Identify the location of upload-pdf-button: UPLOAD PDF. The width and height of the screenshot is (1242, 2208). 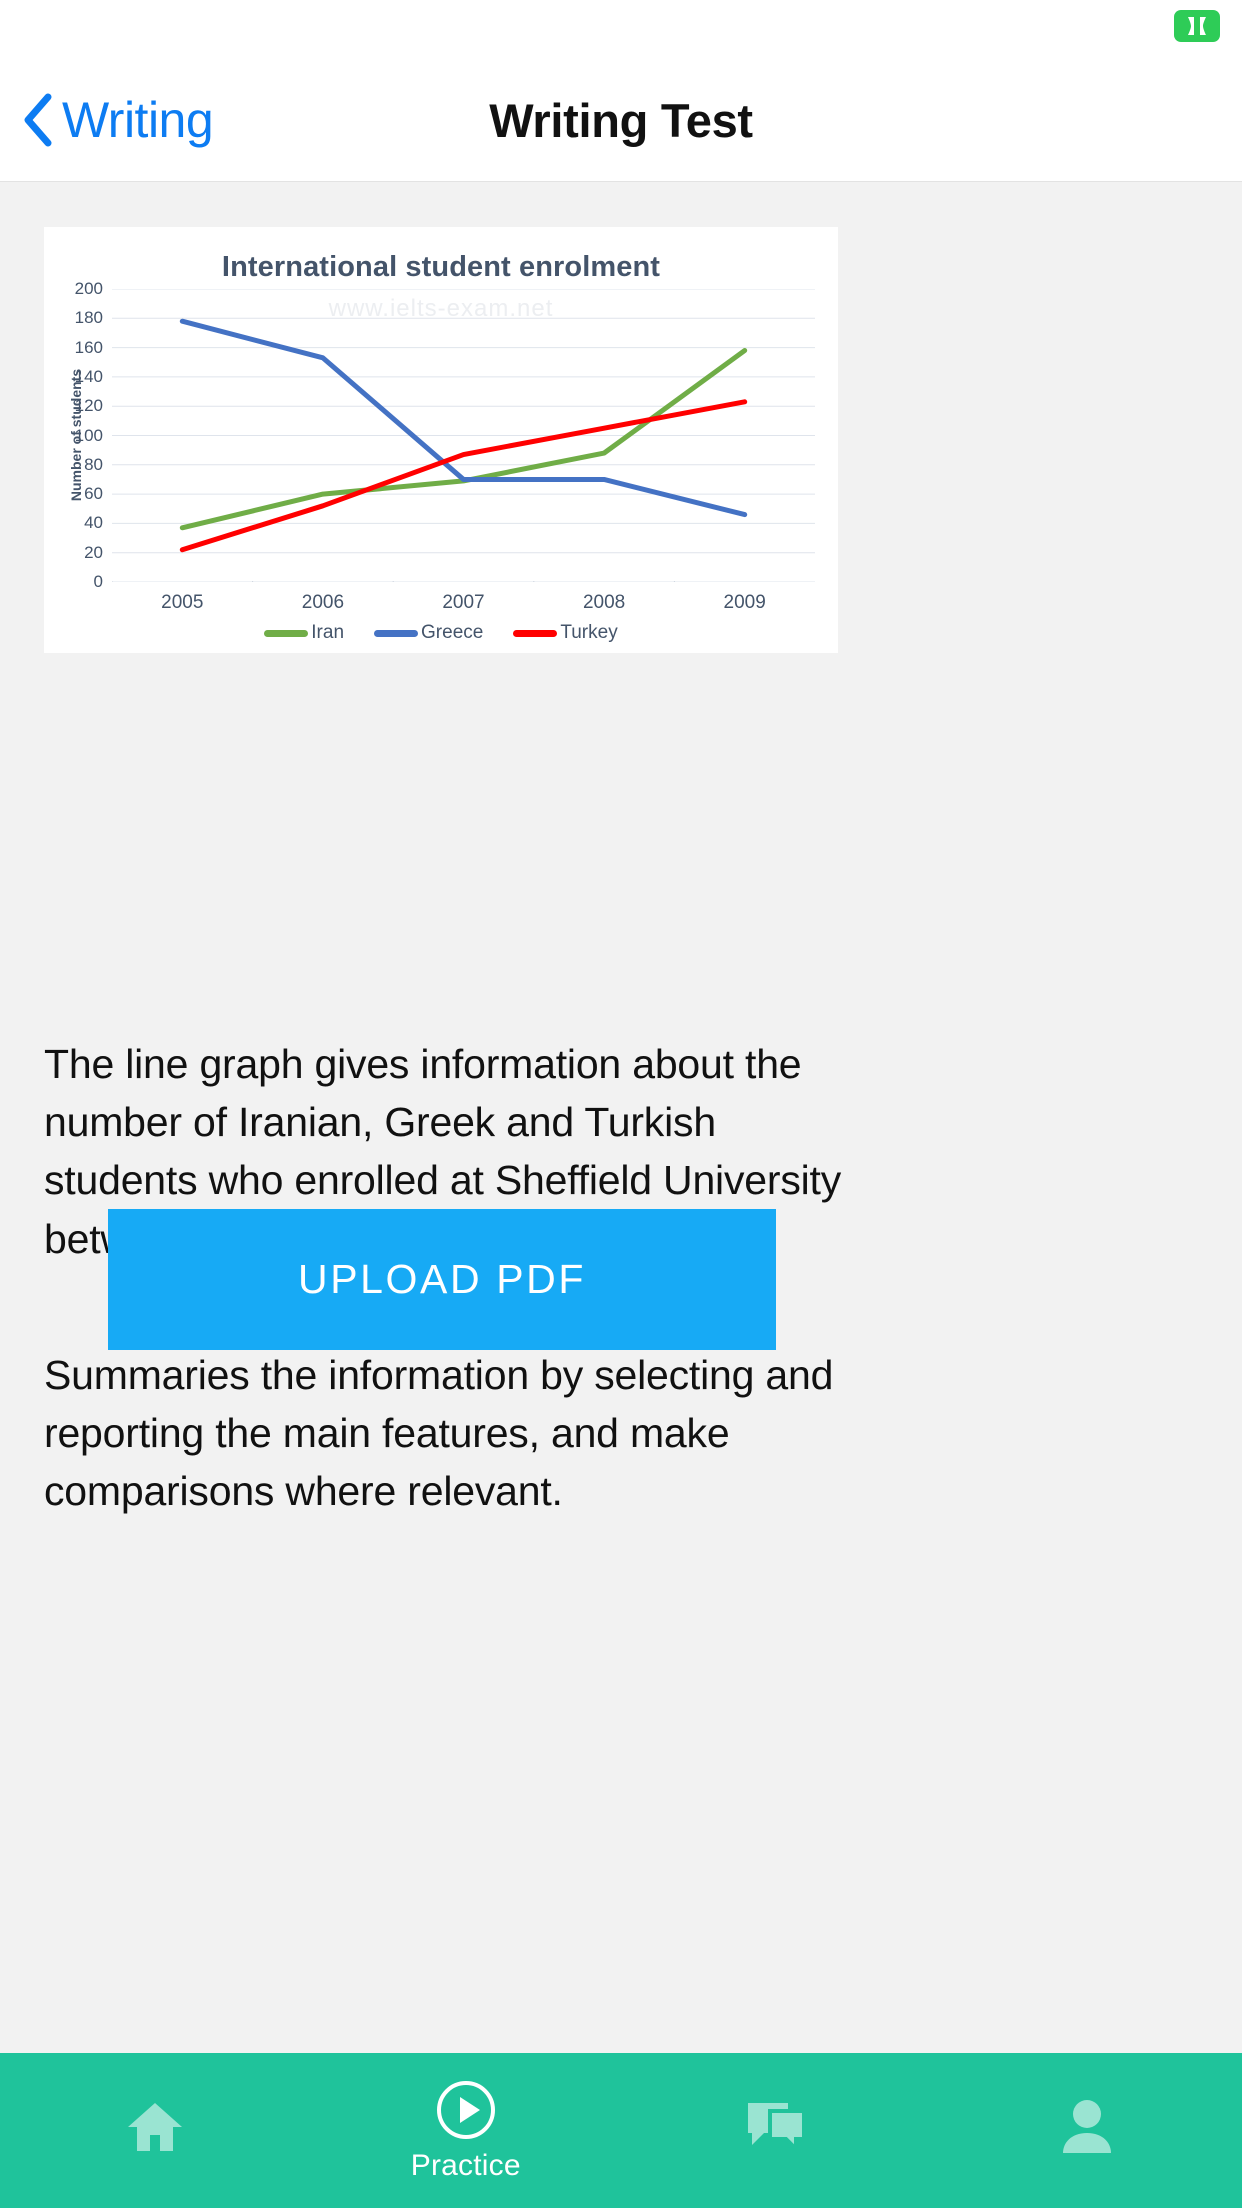
(442, 1279).